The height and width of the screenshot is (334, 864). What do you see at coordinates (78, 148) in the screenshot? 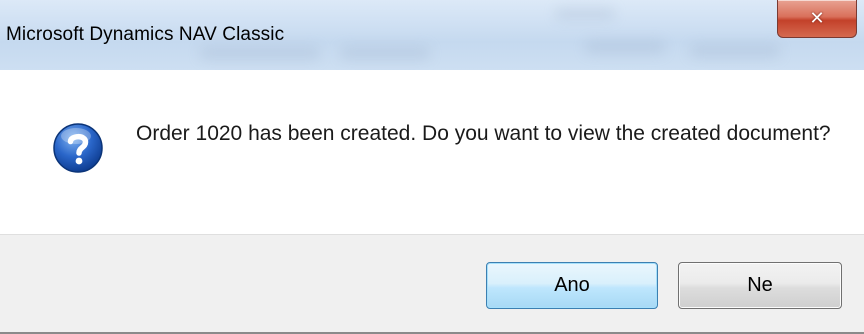
I see `question-icon` at bounding box center [78, 148].